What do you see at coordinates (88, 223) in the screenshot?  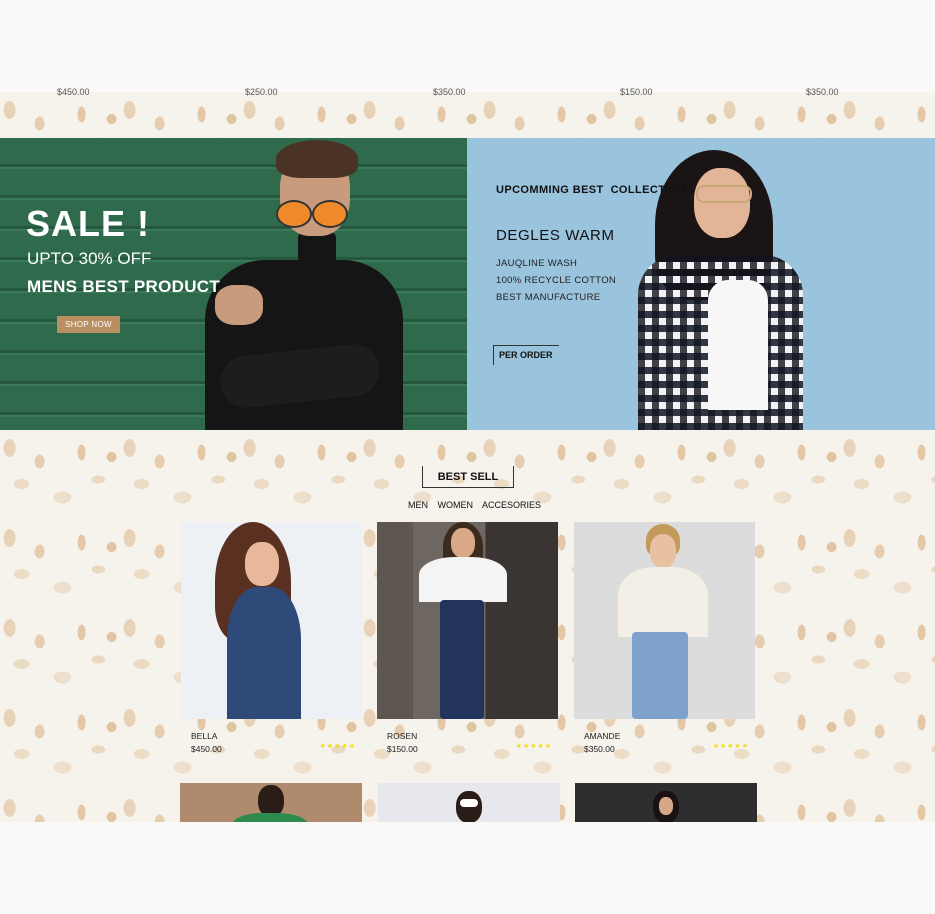 I see `sale-title: SALE !` at bounding box center [88, 223].